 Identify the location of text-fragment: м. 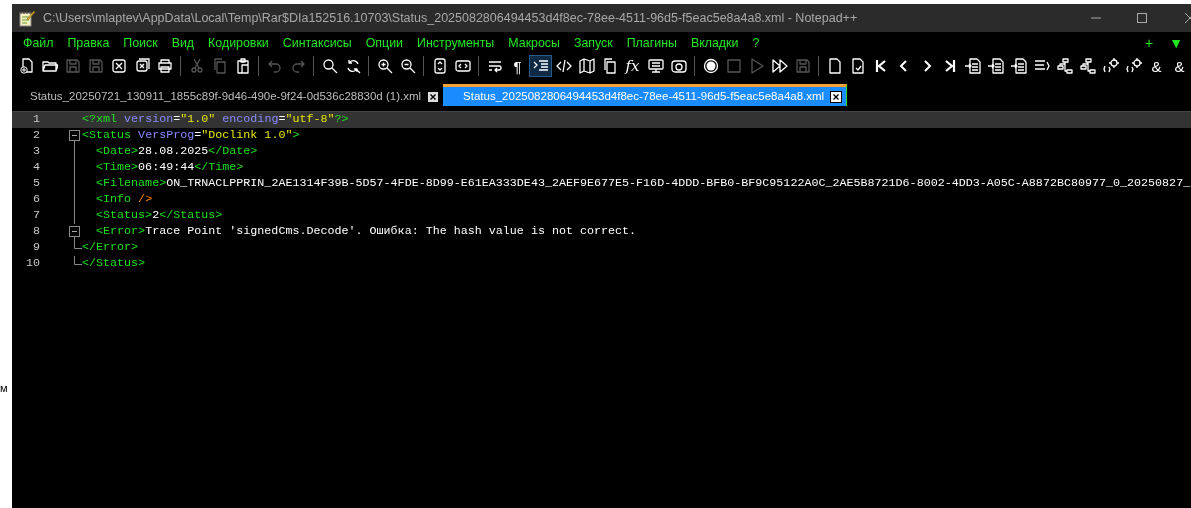
(4, 388).